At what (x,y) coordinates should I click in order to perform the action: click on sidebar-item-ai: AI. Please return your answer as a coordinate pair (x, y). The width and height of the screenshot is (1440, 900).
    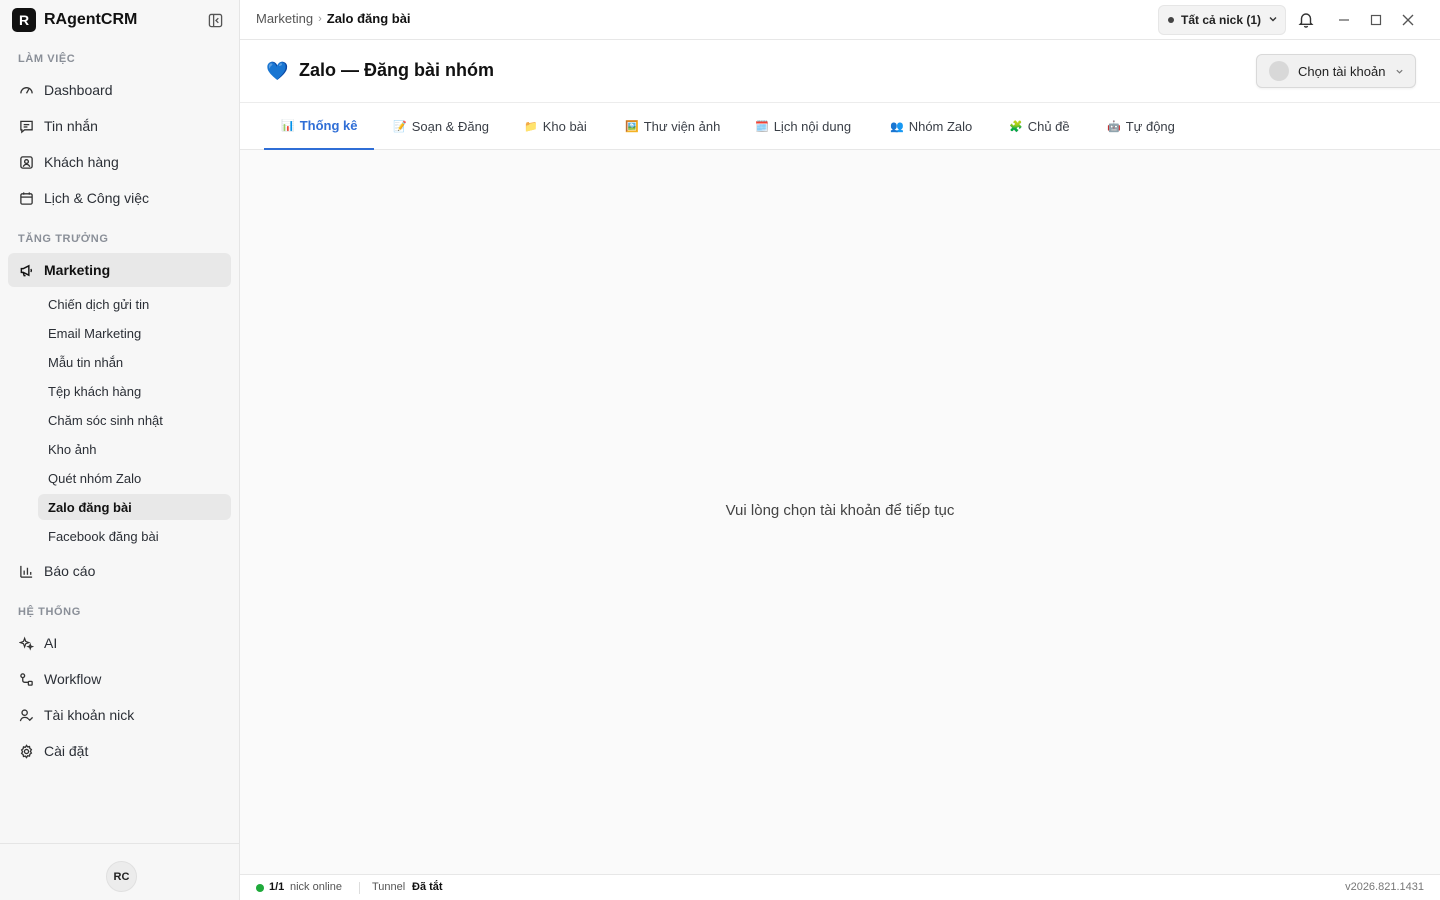
    Looking at the image, I should click on (119, 643).